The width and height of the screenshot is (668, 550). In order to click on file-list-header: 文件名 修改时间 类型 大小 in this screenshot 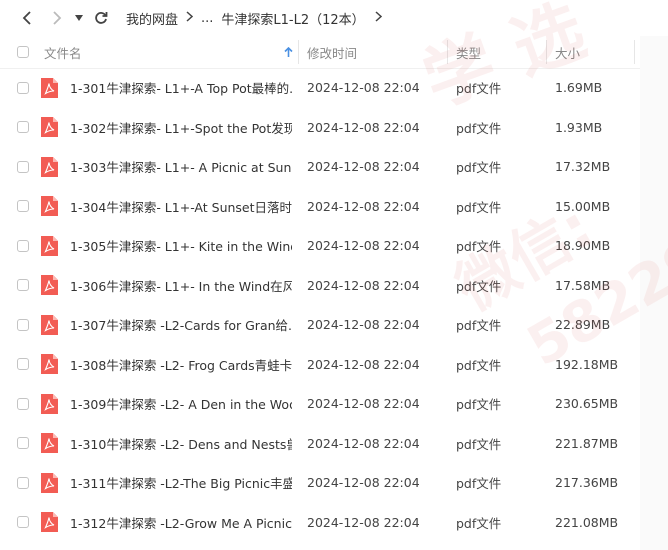, I will do `click(320, 52)`.